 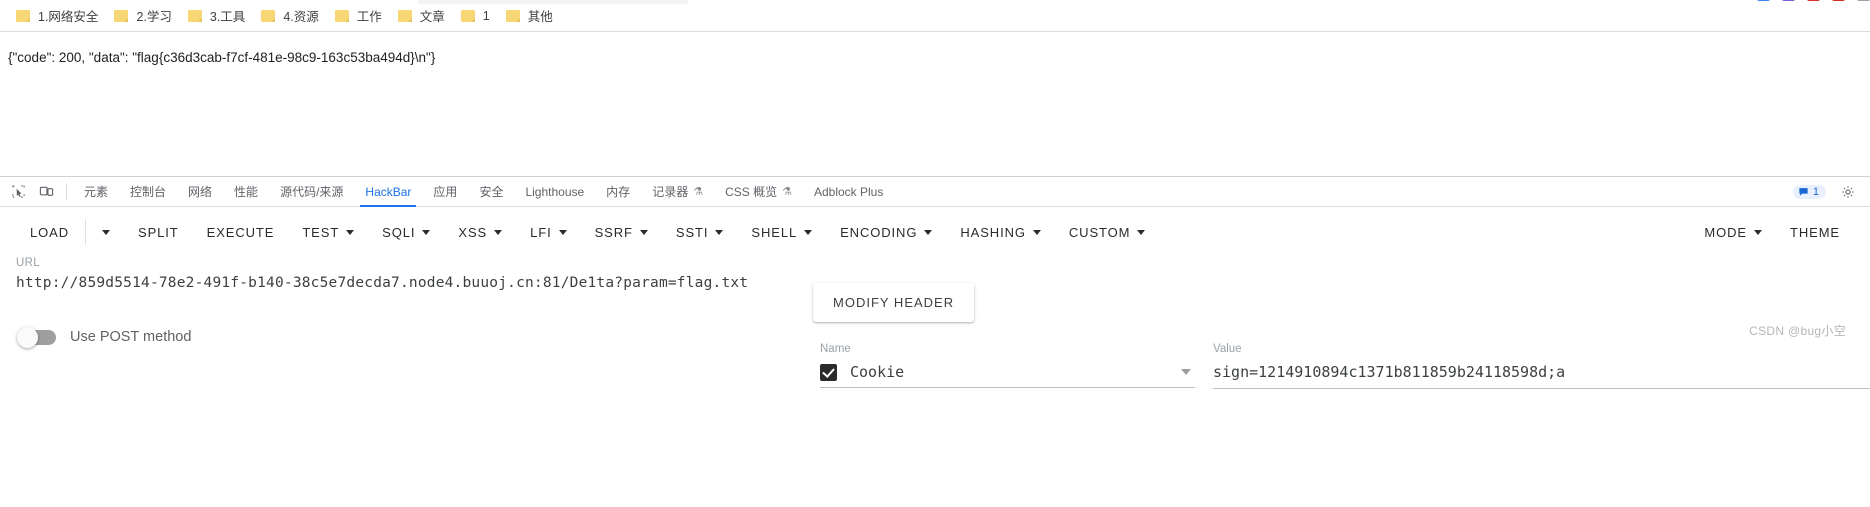 What do you see at coordinates (993, 232) in the screenshot?
I see `button-label: HASHING` at bounding box center [993, 232].